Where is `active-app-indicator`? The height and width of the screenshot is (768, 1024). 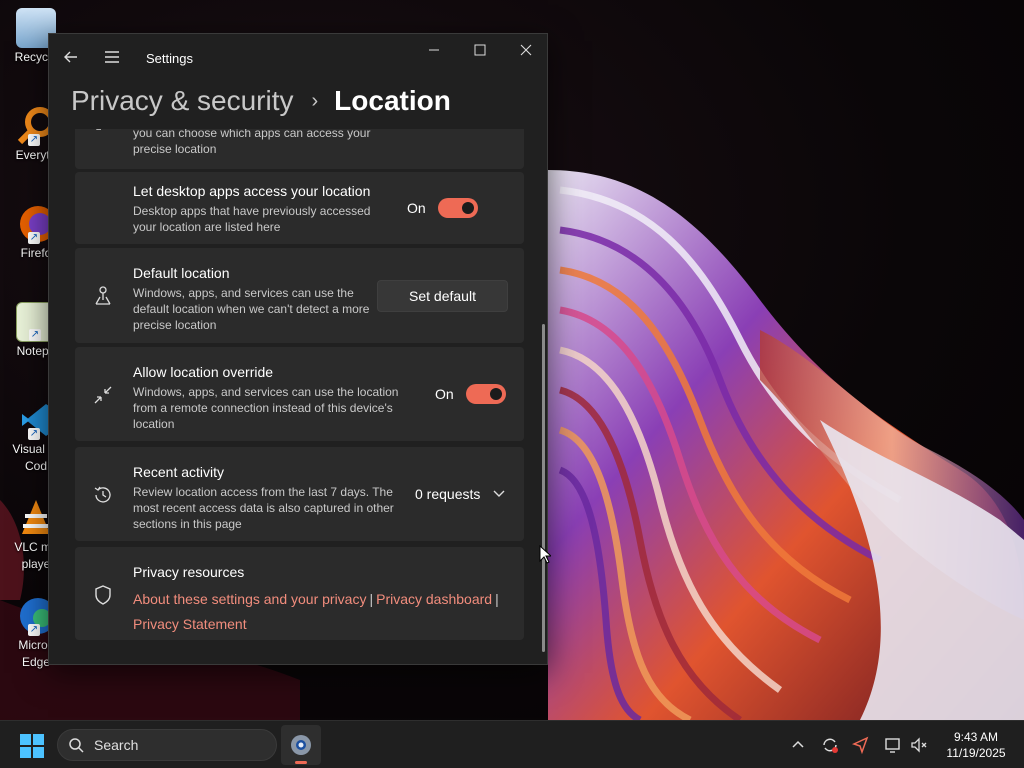
active-app-indicator is located at coordinates (301, 762).